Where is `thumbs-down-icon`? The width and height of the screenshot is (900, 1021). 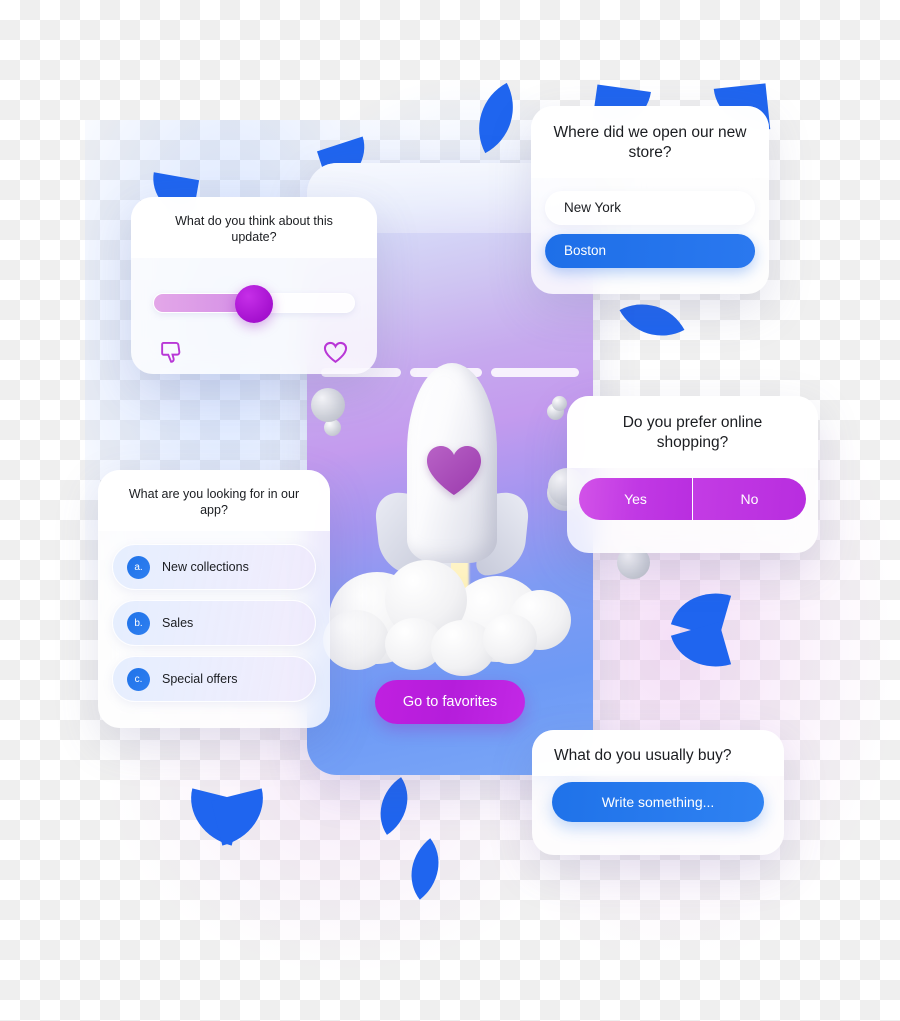 thumbs-down-icon is located at coordinates (172, 352).